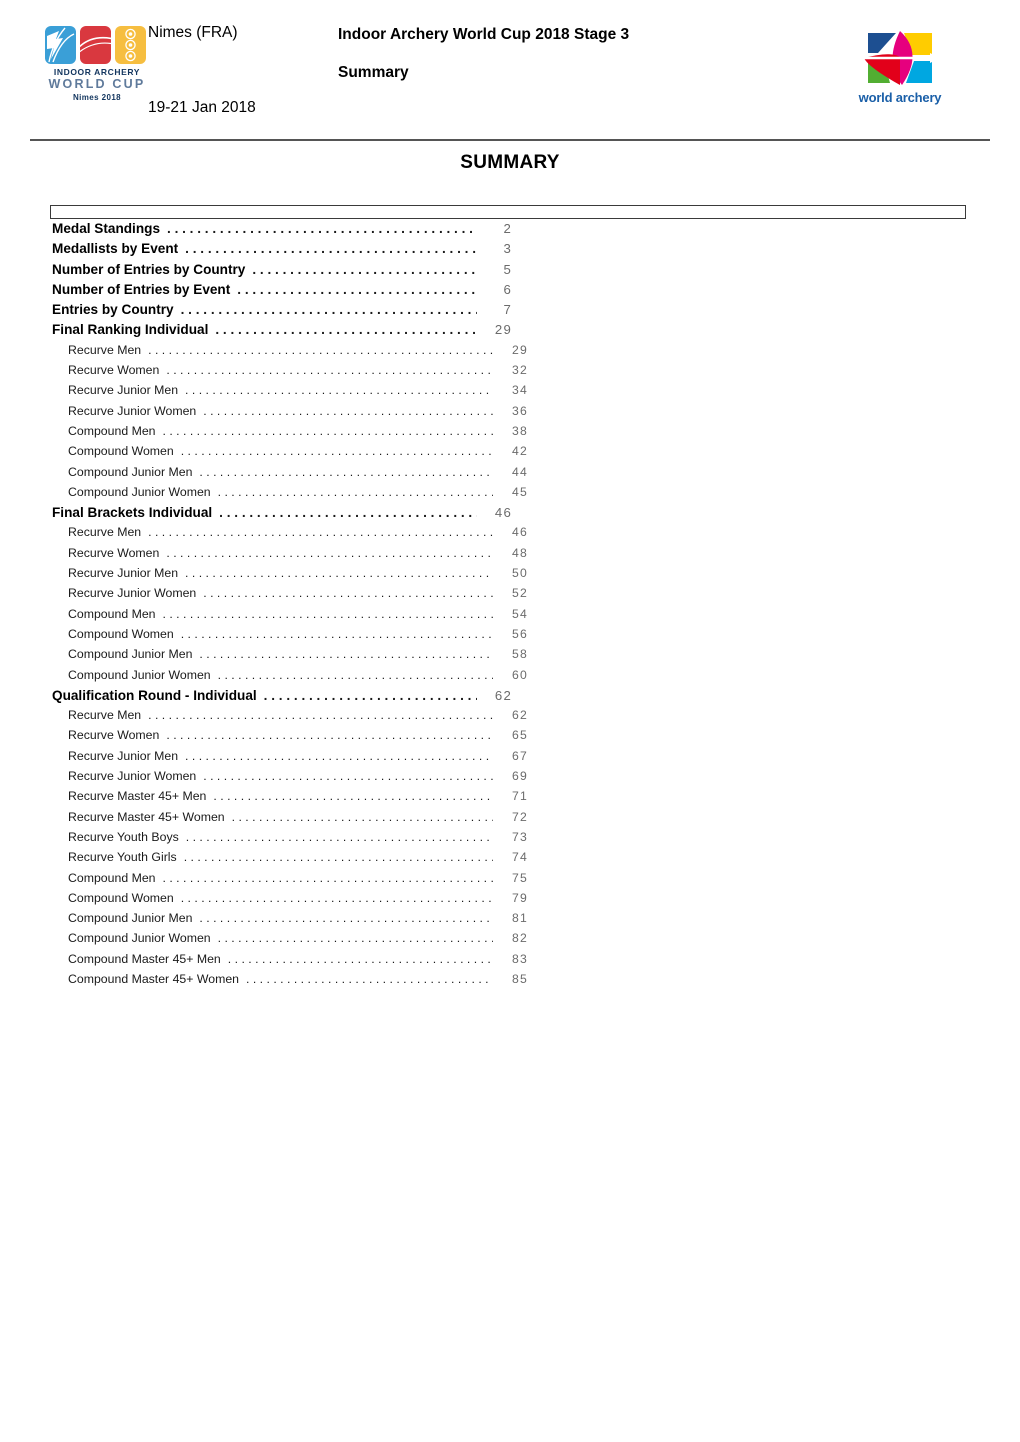  I want to click on toc-entry-label: Compound Master 45+ Women, so click(153, 978).